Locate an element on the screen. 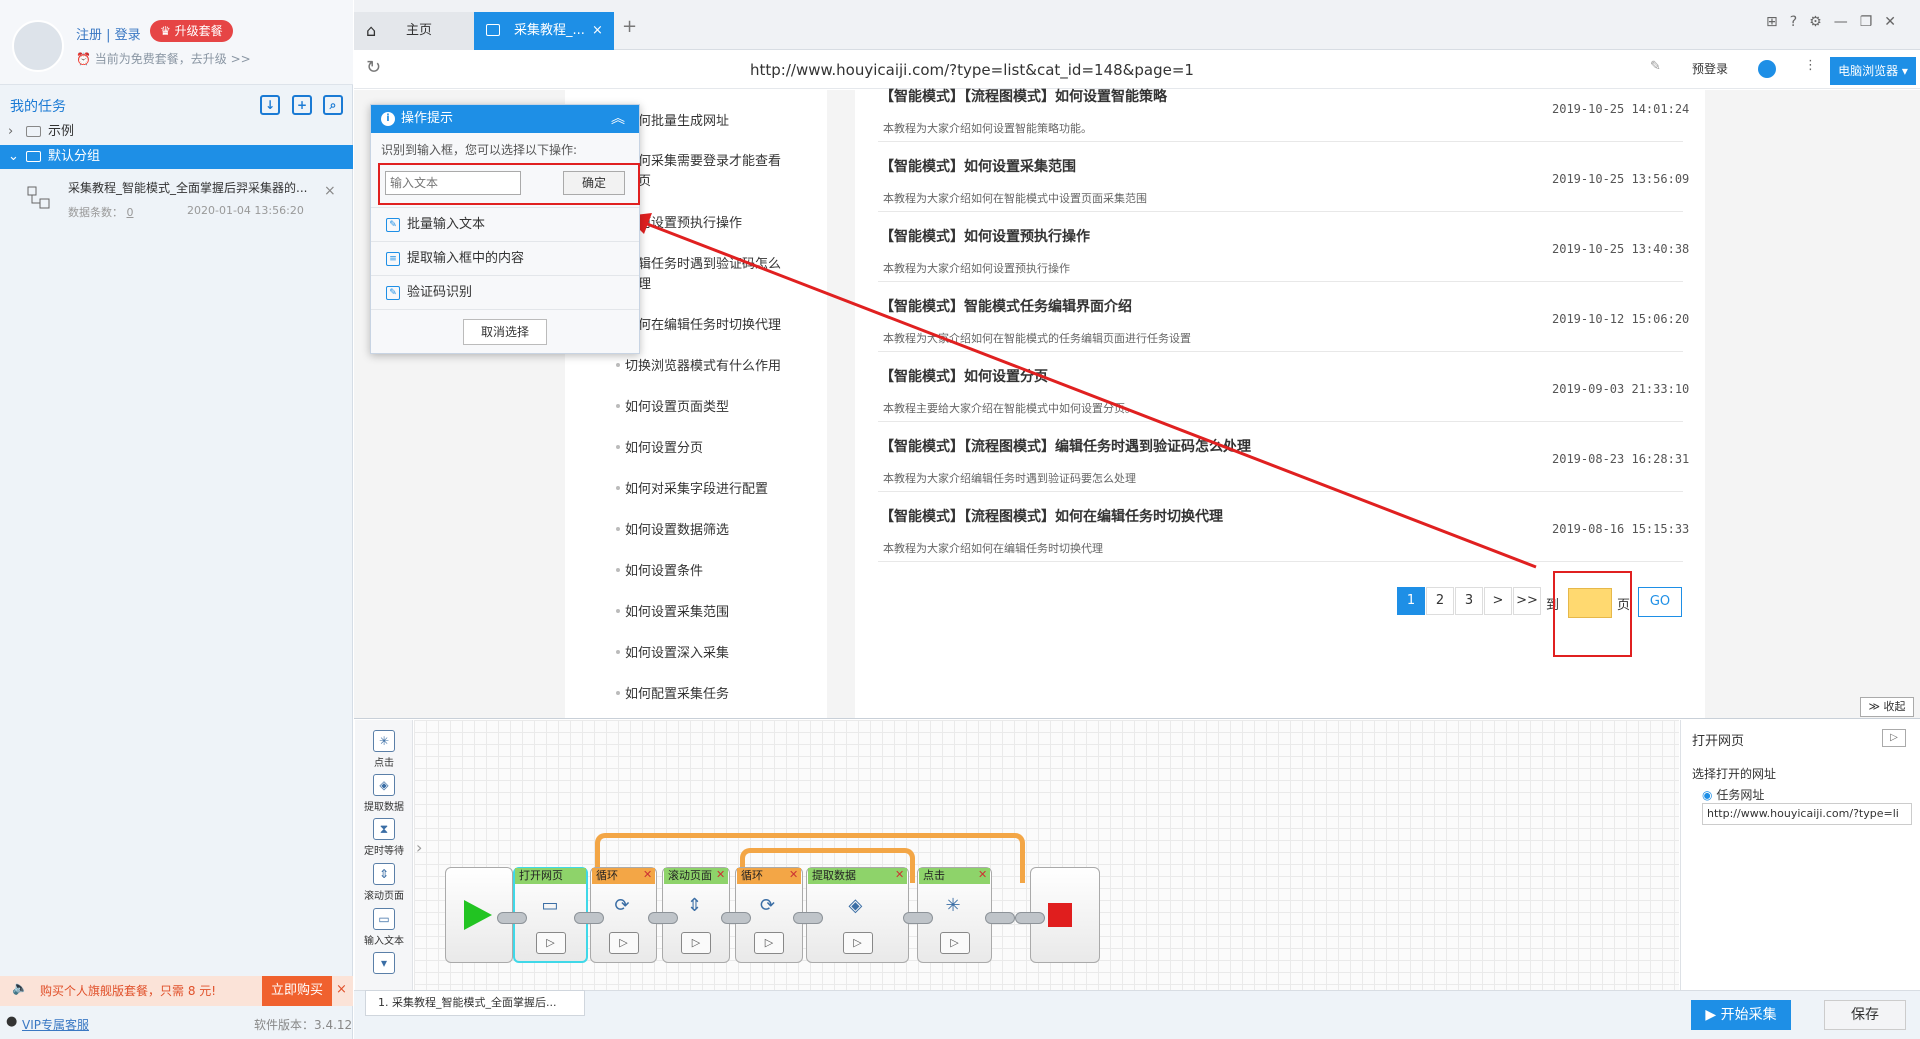  extract-input-option: ≡ 提取输入框中的内容 is located at coordinates (505, 258).